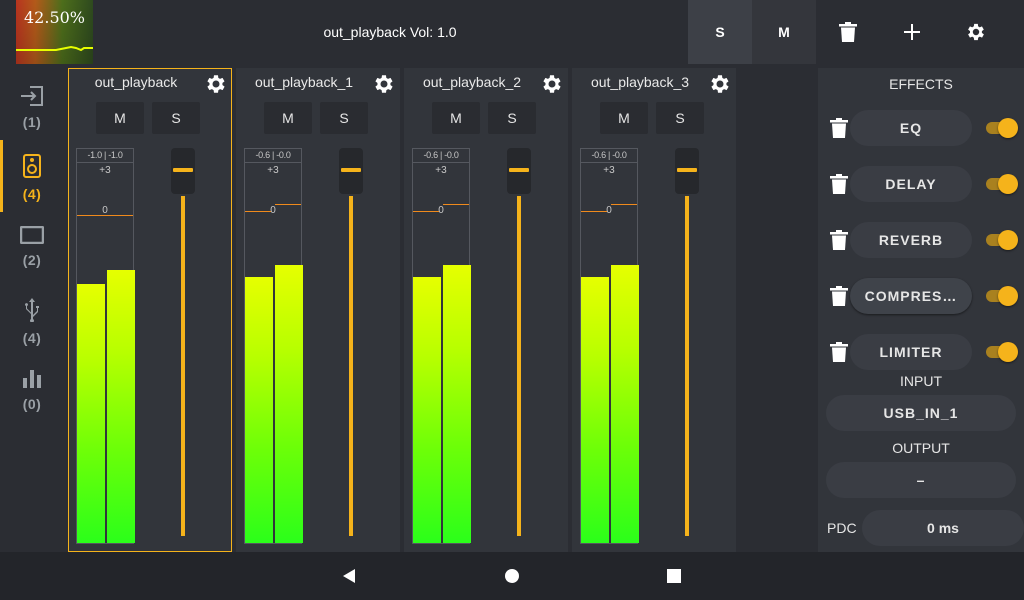 Image resolution: width=1024 pixels, height=600 pixels. Describe the element at coordinates (911, 184) in the screenshot. I see `effect-delay-button: DELAY` at that location.